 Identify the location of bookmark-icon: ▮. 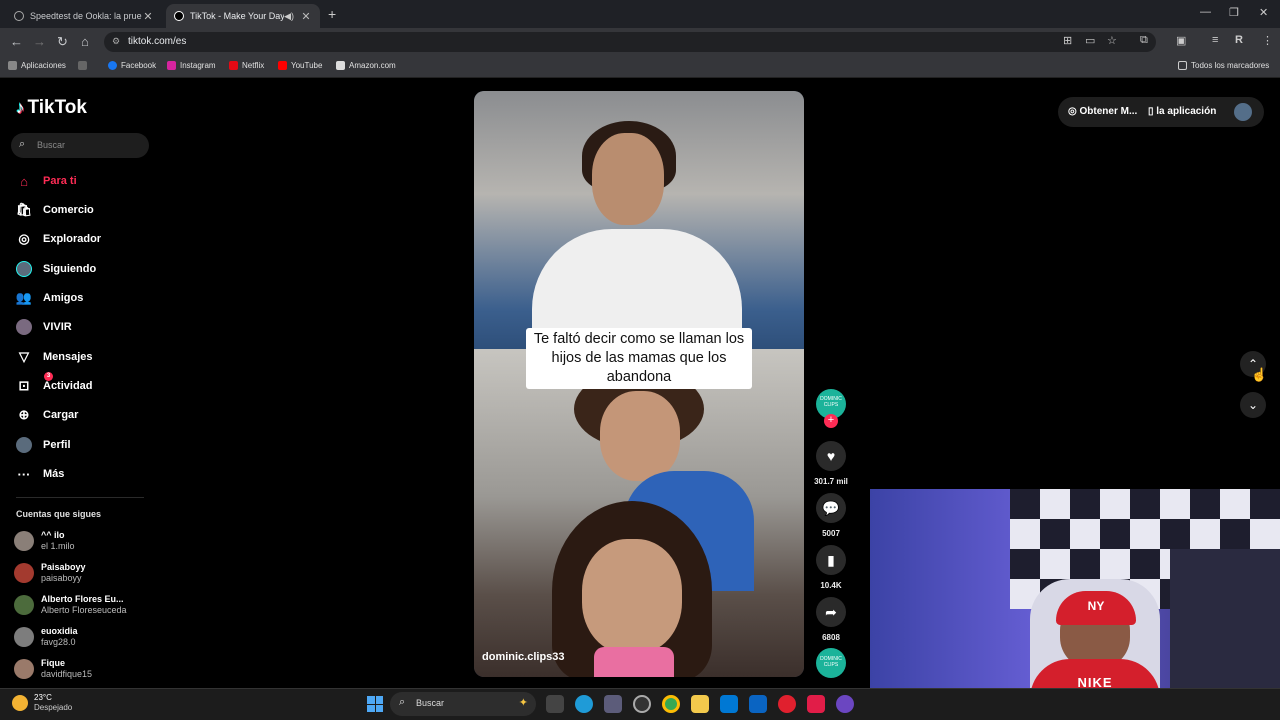
(831, 559).